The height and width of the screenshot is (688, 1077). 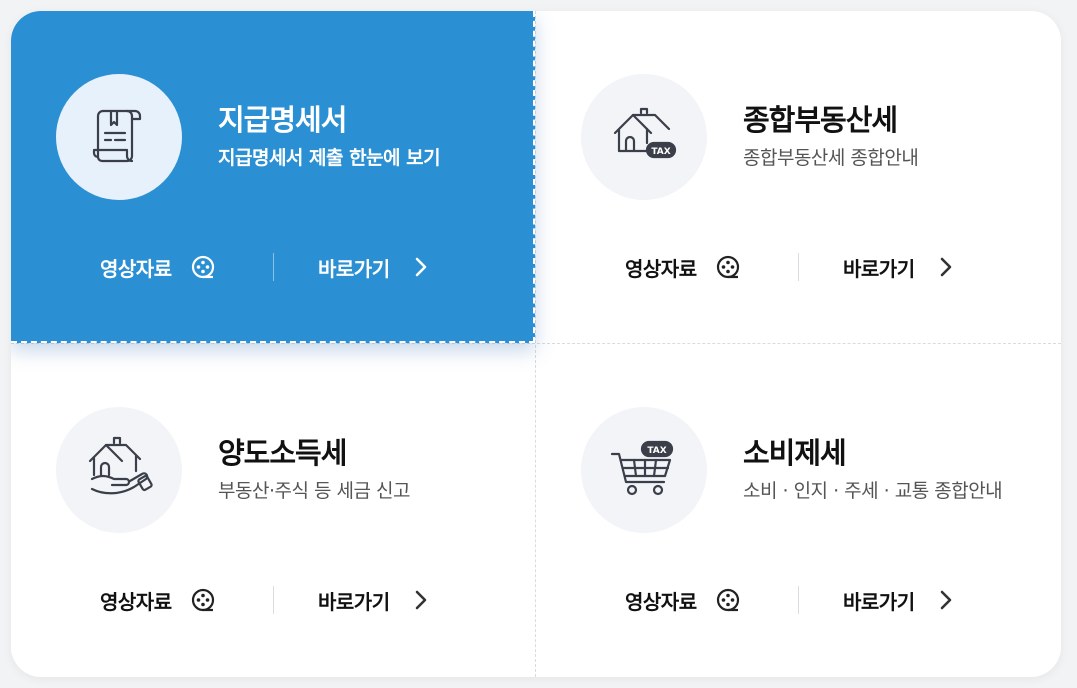 What do you see at coordinates (873, 491) in the screenshot?
I see `card-description: 소비 · 인지 · 주세 · 교통 종합안내` at bounding box center [873, 491].